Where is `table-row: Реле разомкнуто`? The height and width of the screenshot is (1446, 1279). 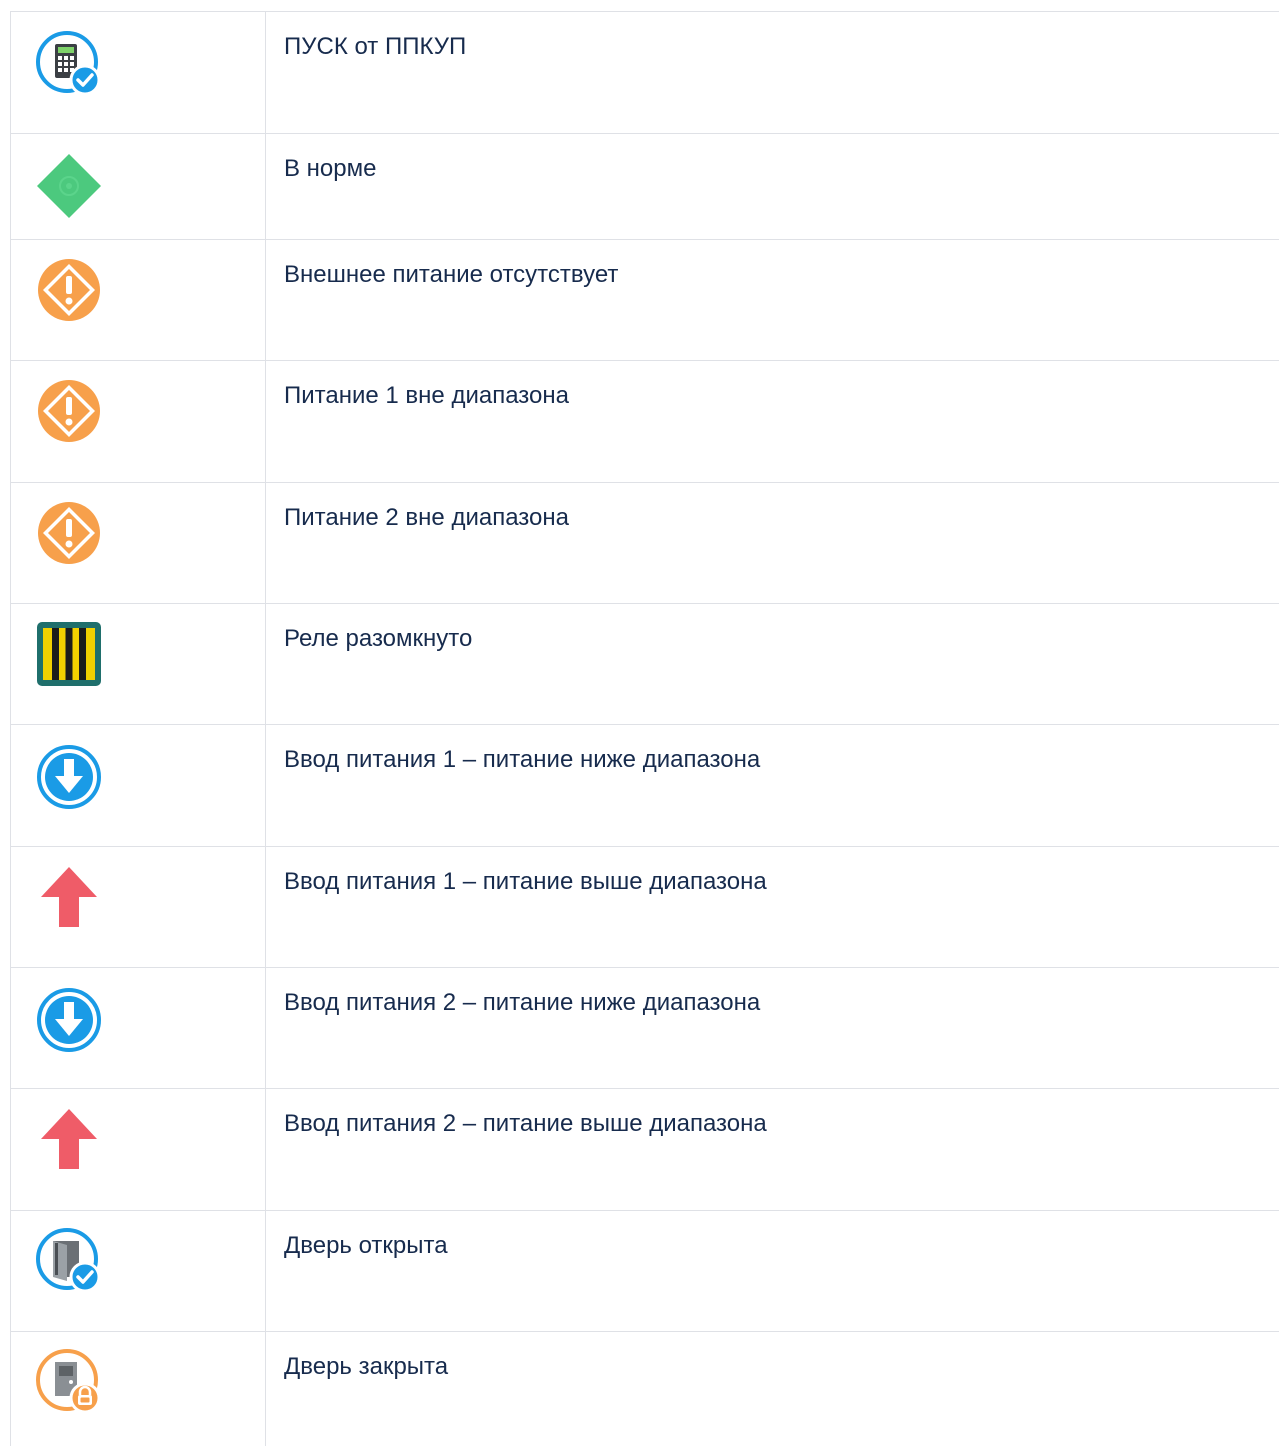 table-row: Реле разомкнуто is located at coordinates (645, 664).